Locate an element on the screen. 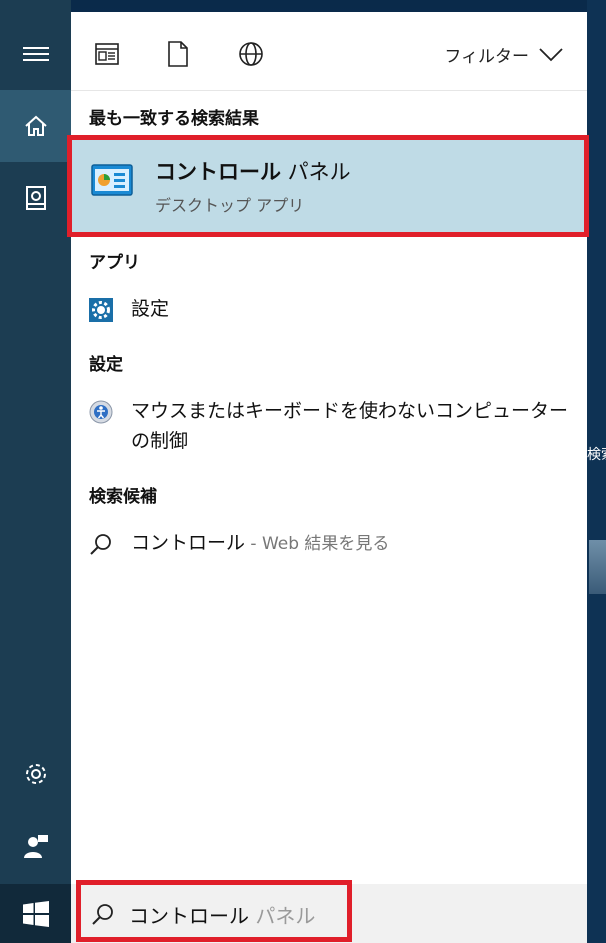  web-filter-button is located at coordinates (251, 54).